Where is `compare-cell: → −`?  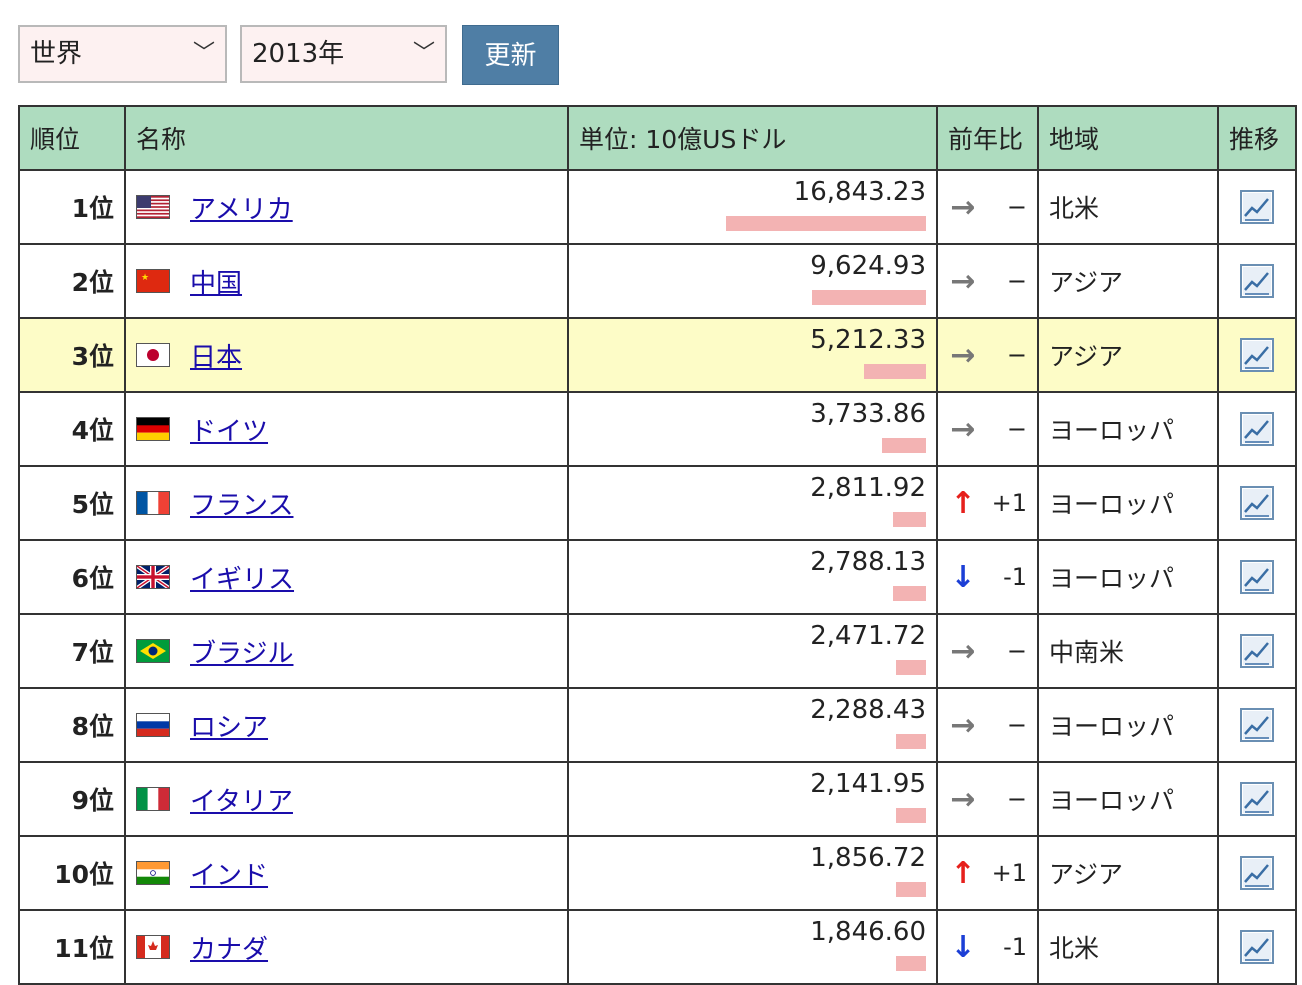 compare-cell: → − is located at coordinates (987, 799).